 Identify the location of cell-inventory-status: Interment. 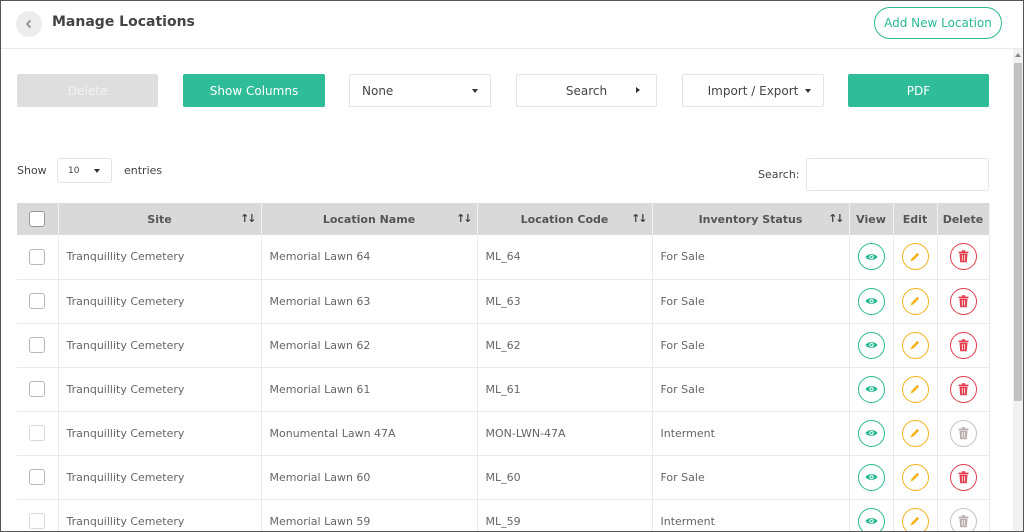
(751, 515).